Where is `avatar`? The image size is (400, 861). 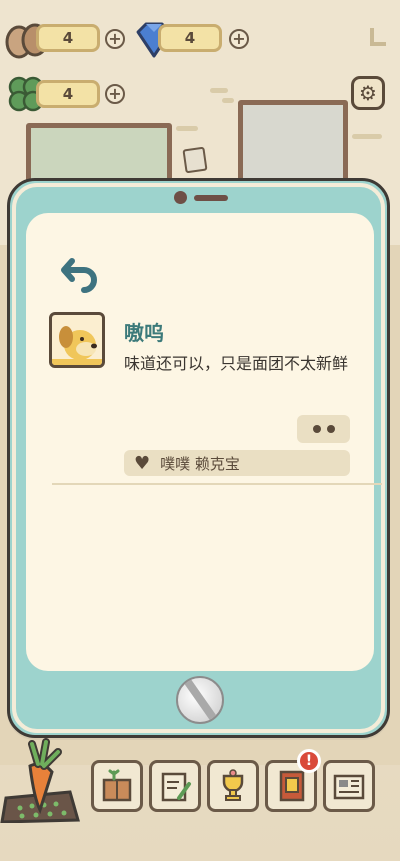
avatar is located at coordinates (77, 340).